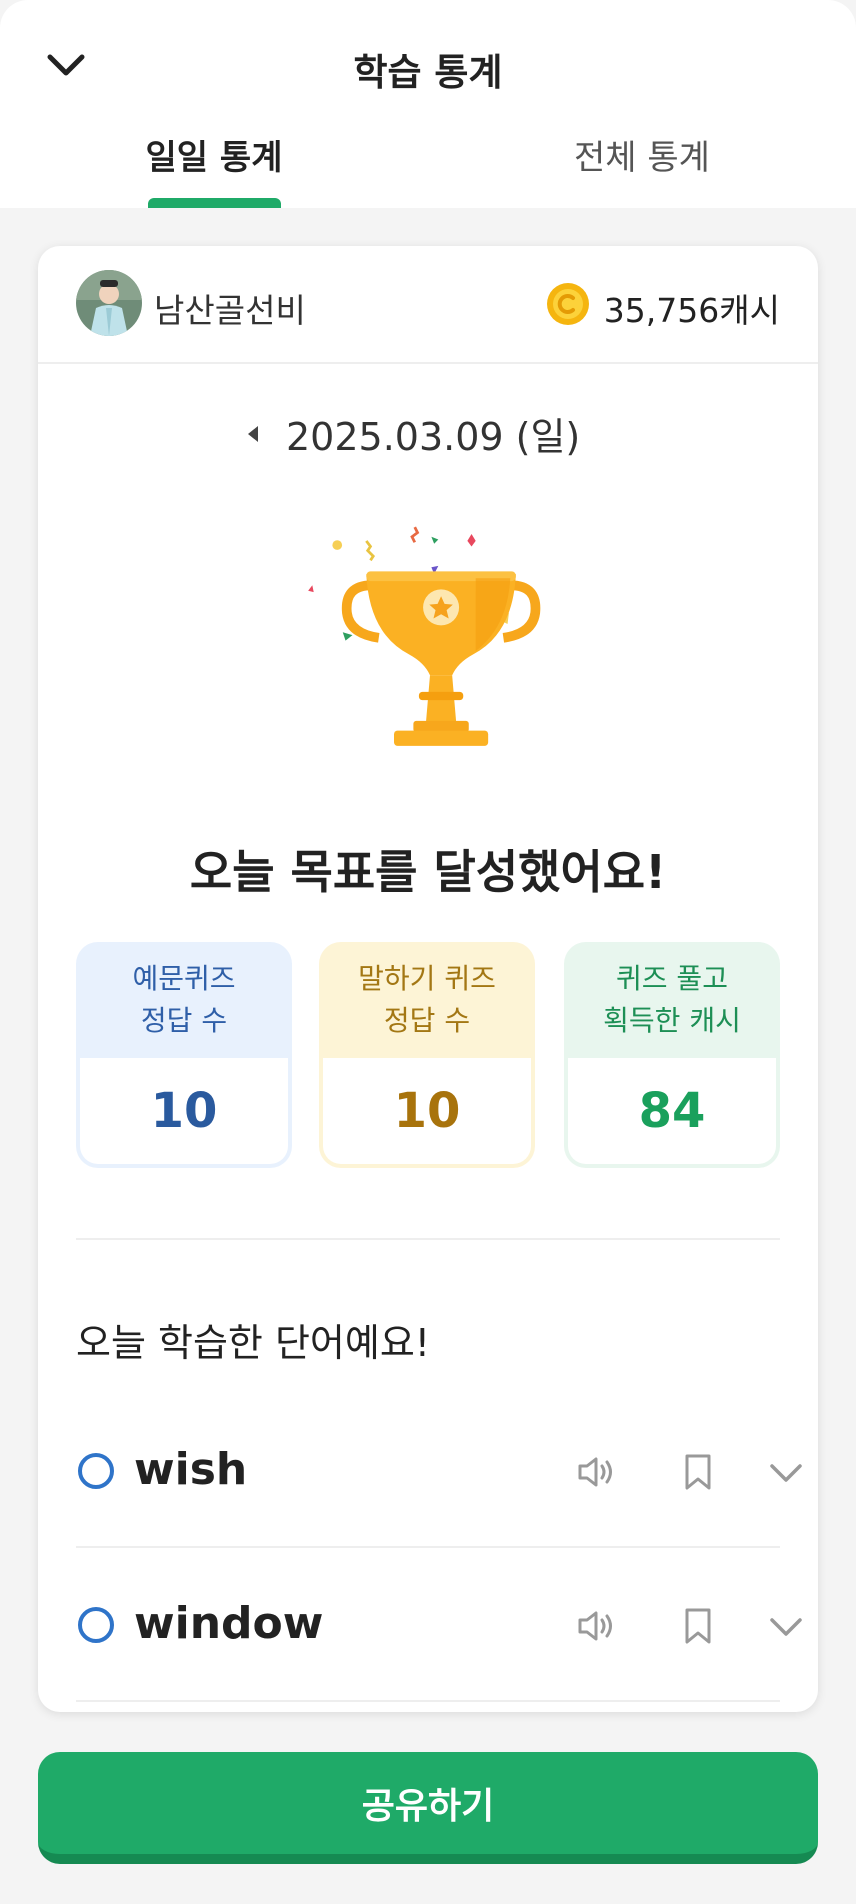  Describe the element at coordinates (428, 872) in the screenshot. I see `goal-achieved-message: 오늘 목표를 달성했어요!` at that location.